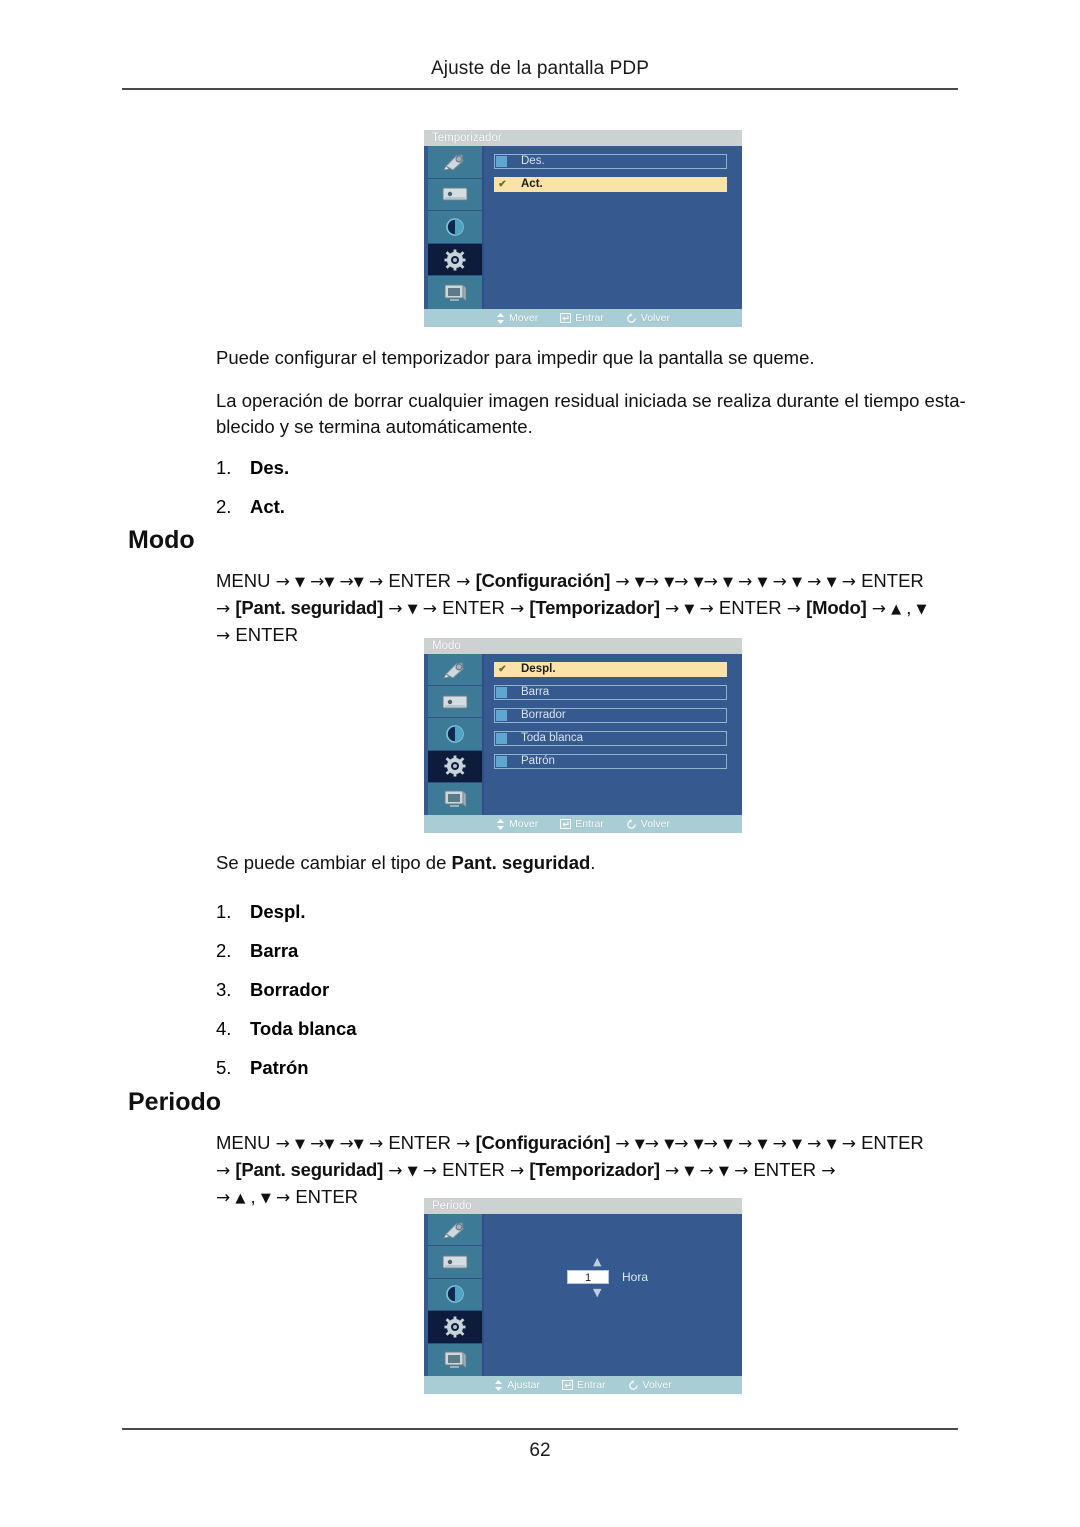 The height and width of the screenshot is (1527, 1080). Describe the element at coordinates (588, 1277) in the screenshot. I see `spinner-value: 1` at that location.